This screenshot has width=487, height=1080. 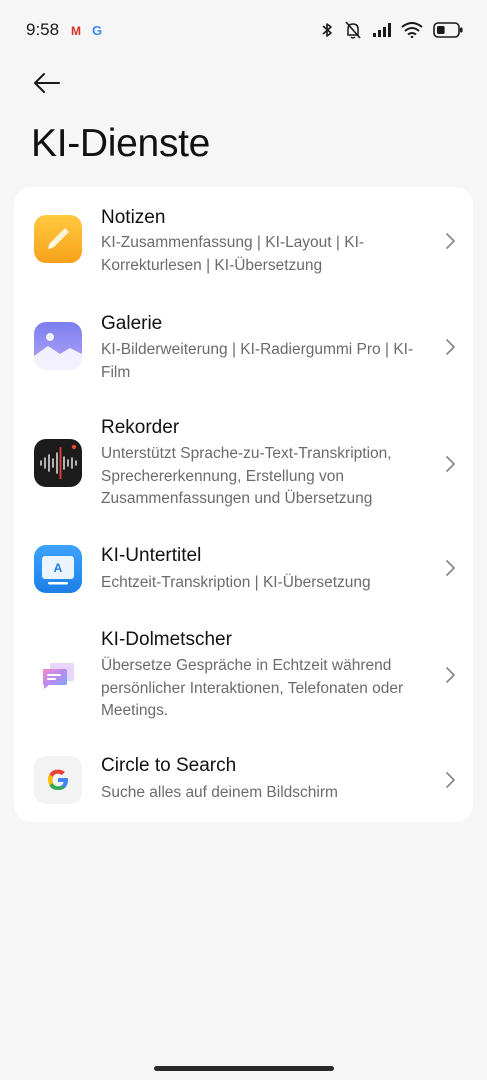 I want to click on service-title: Galerie, so click(x=132, y=323).